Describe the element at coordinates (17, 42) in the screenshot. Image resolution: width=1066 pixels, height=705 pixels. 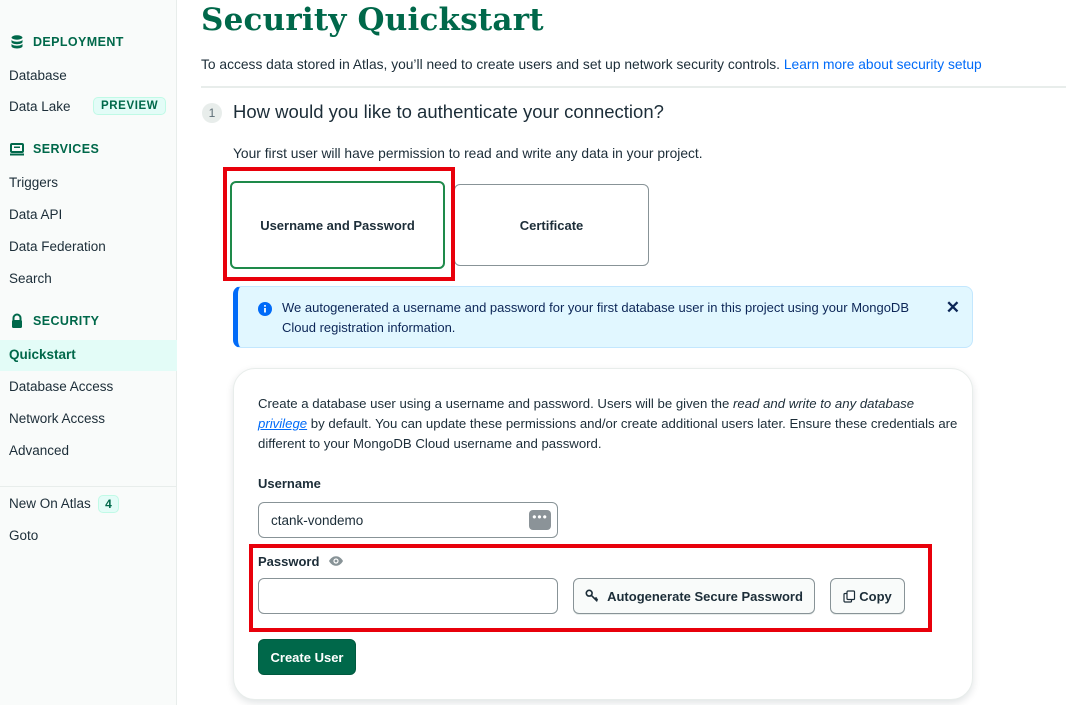
I see `database-icon` at that location.